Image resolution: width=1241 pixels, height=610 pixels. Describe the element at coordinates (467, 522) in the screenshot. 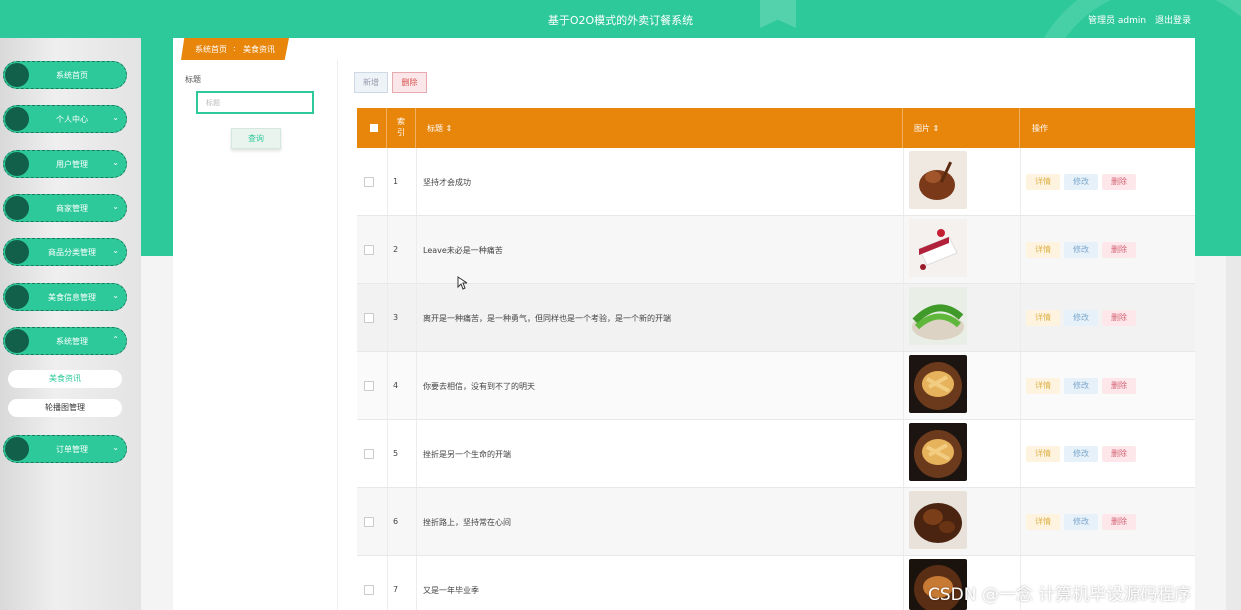

I see `row-title: 挫折路上，坚持常在心间` at that location.